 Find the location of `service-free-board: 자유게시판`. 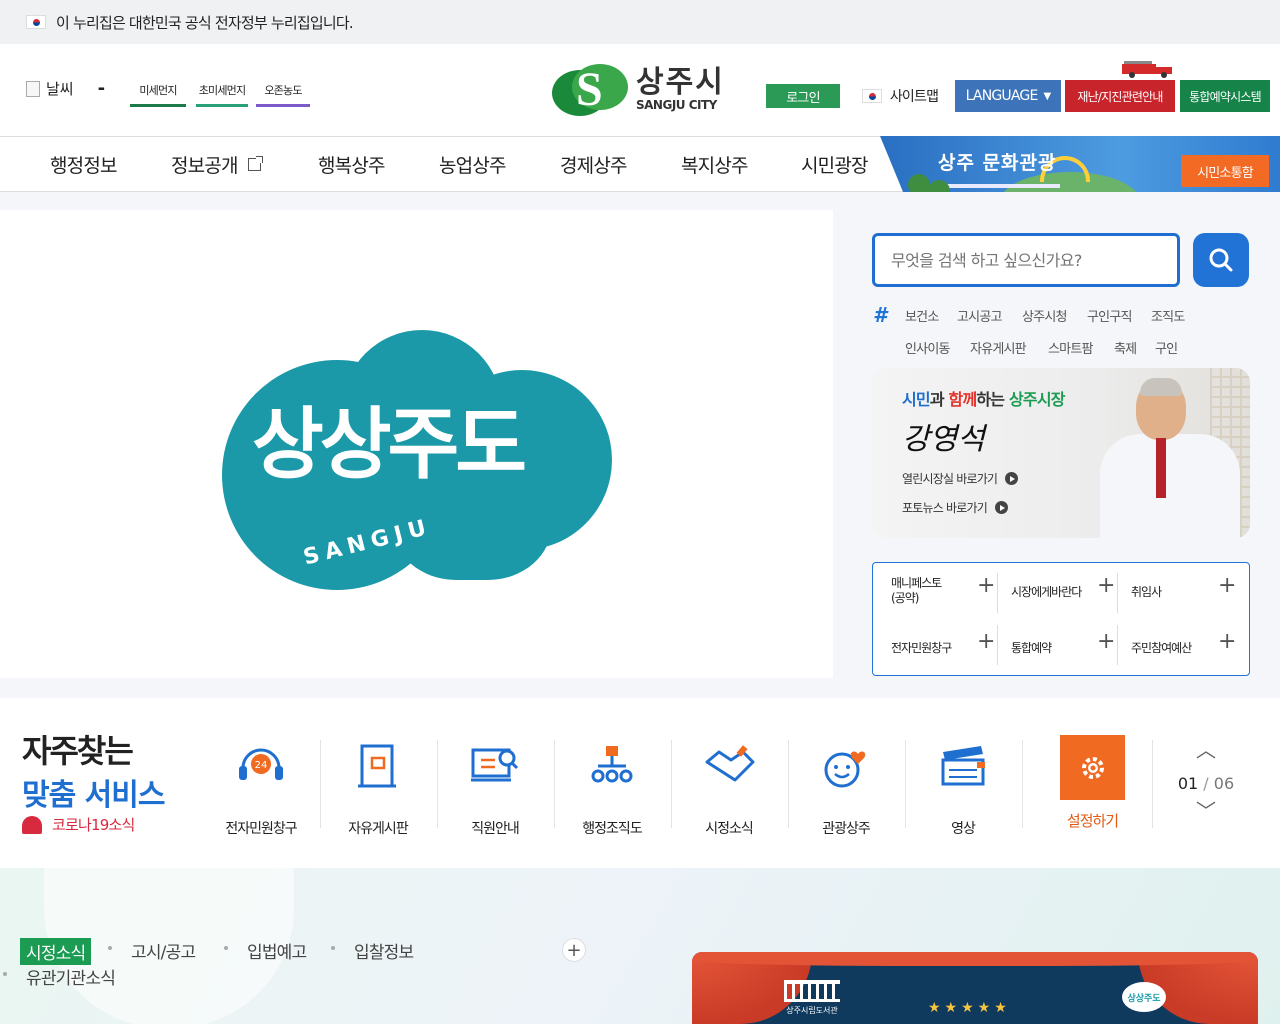

service-free-board: 자유게시판 is located at coordinates (378, 788).